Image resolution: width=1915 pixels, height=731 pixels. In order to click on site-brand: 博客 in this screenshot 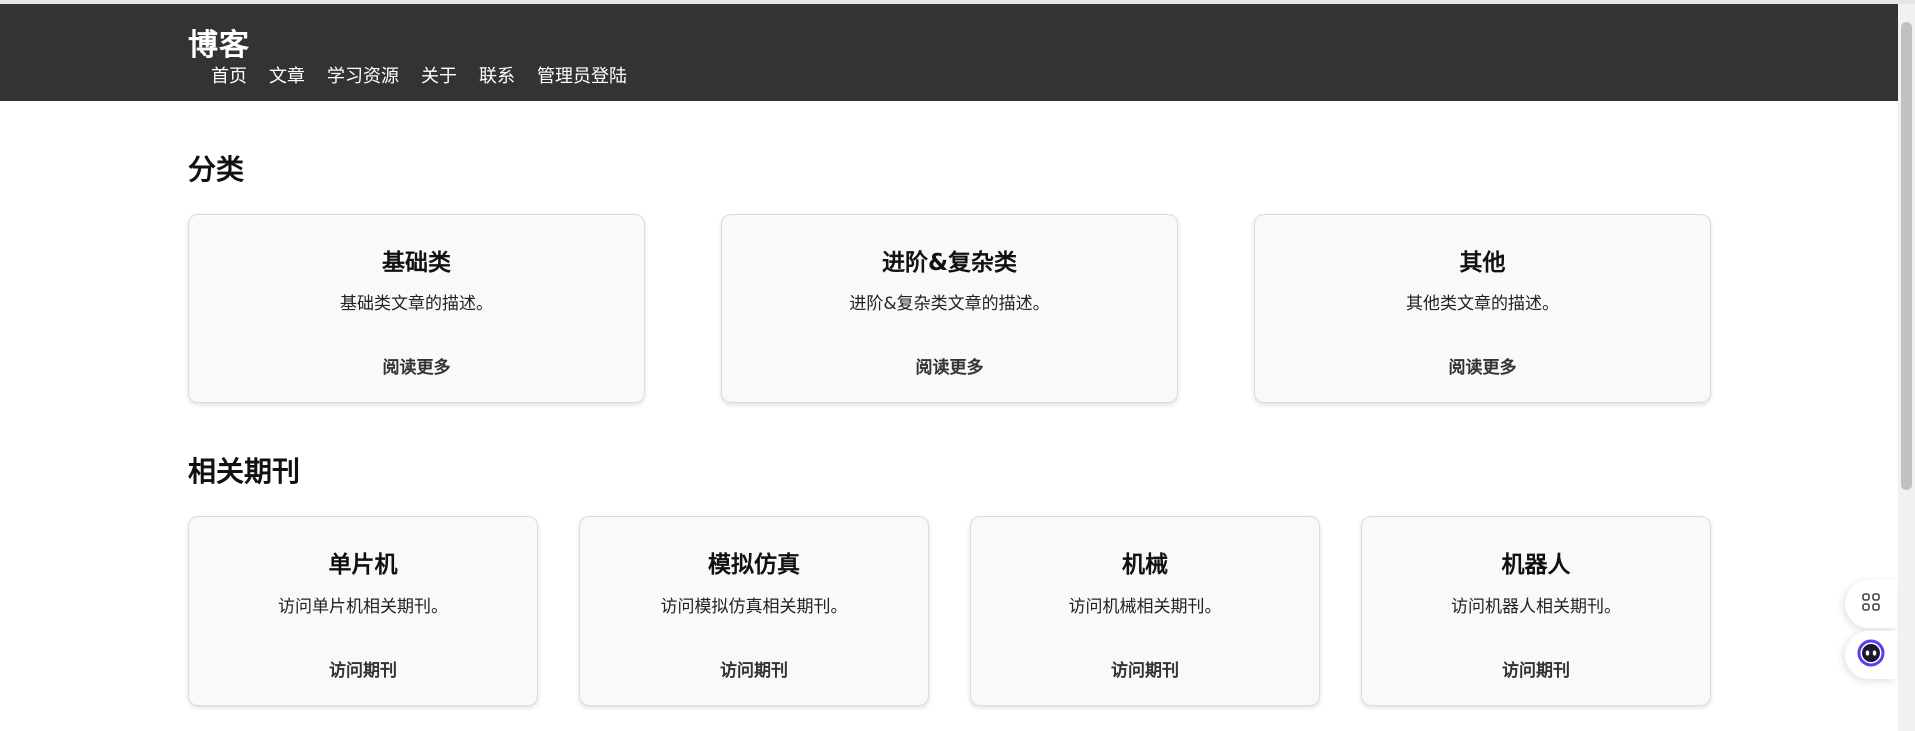, I will do `click(219, 42)`.